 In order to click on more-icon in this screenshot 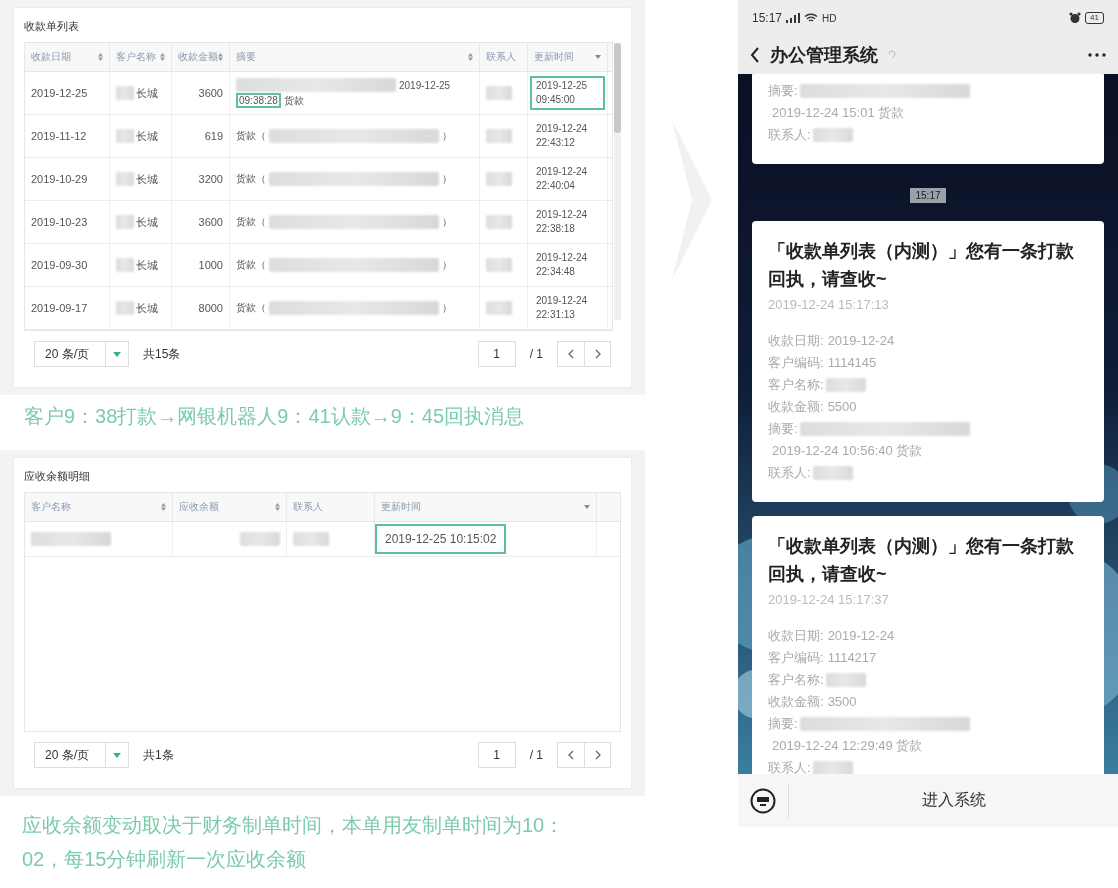, I will do `click(1097, 55)`.